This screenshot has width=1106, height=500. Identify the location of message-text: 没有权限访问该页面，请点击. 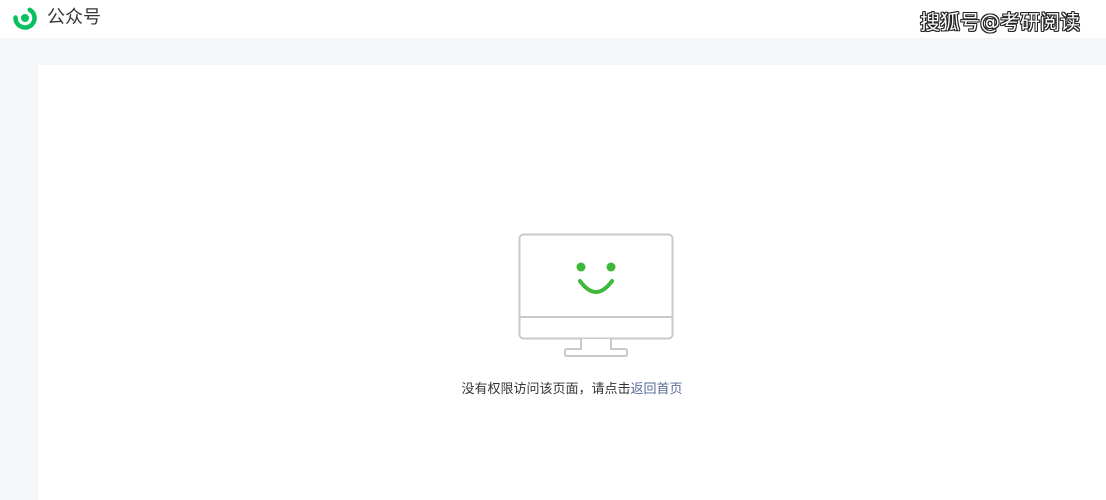
(546, 389).